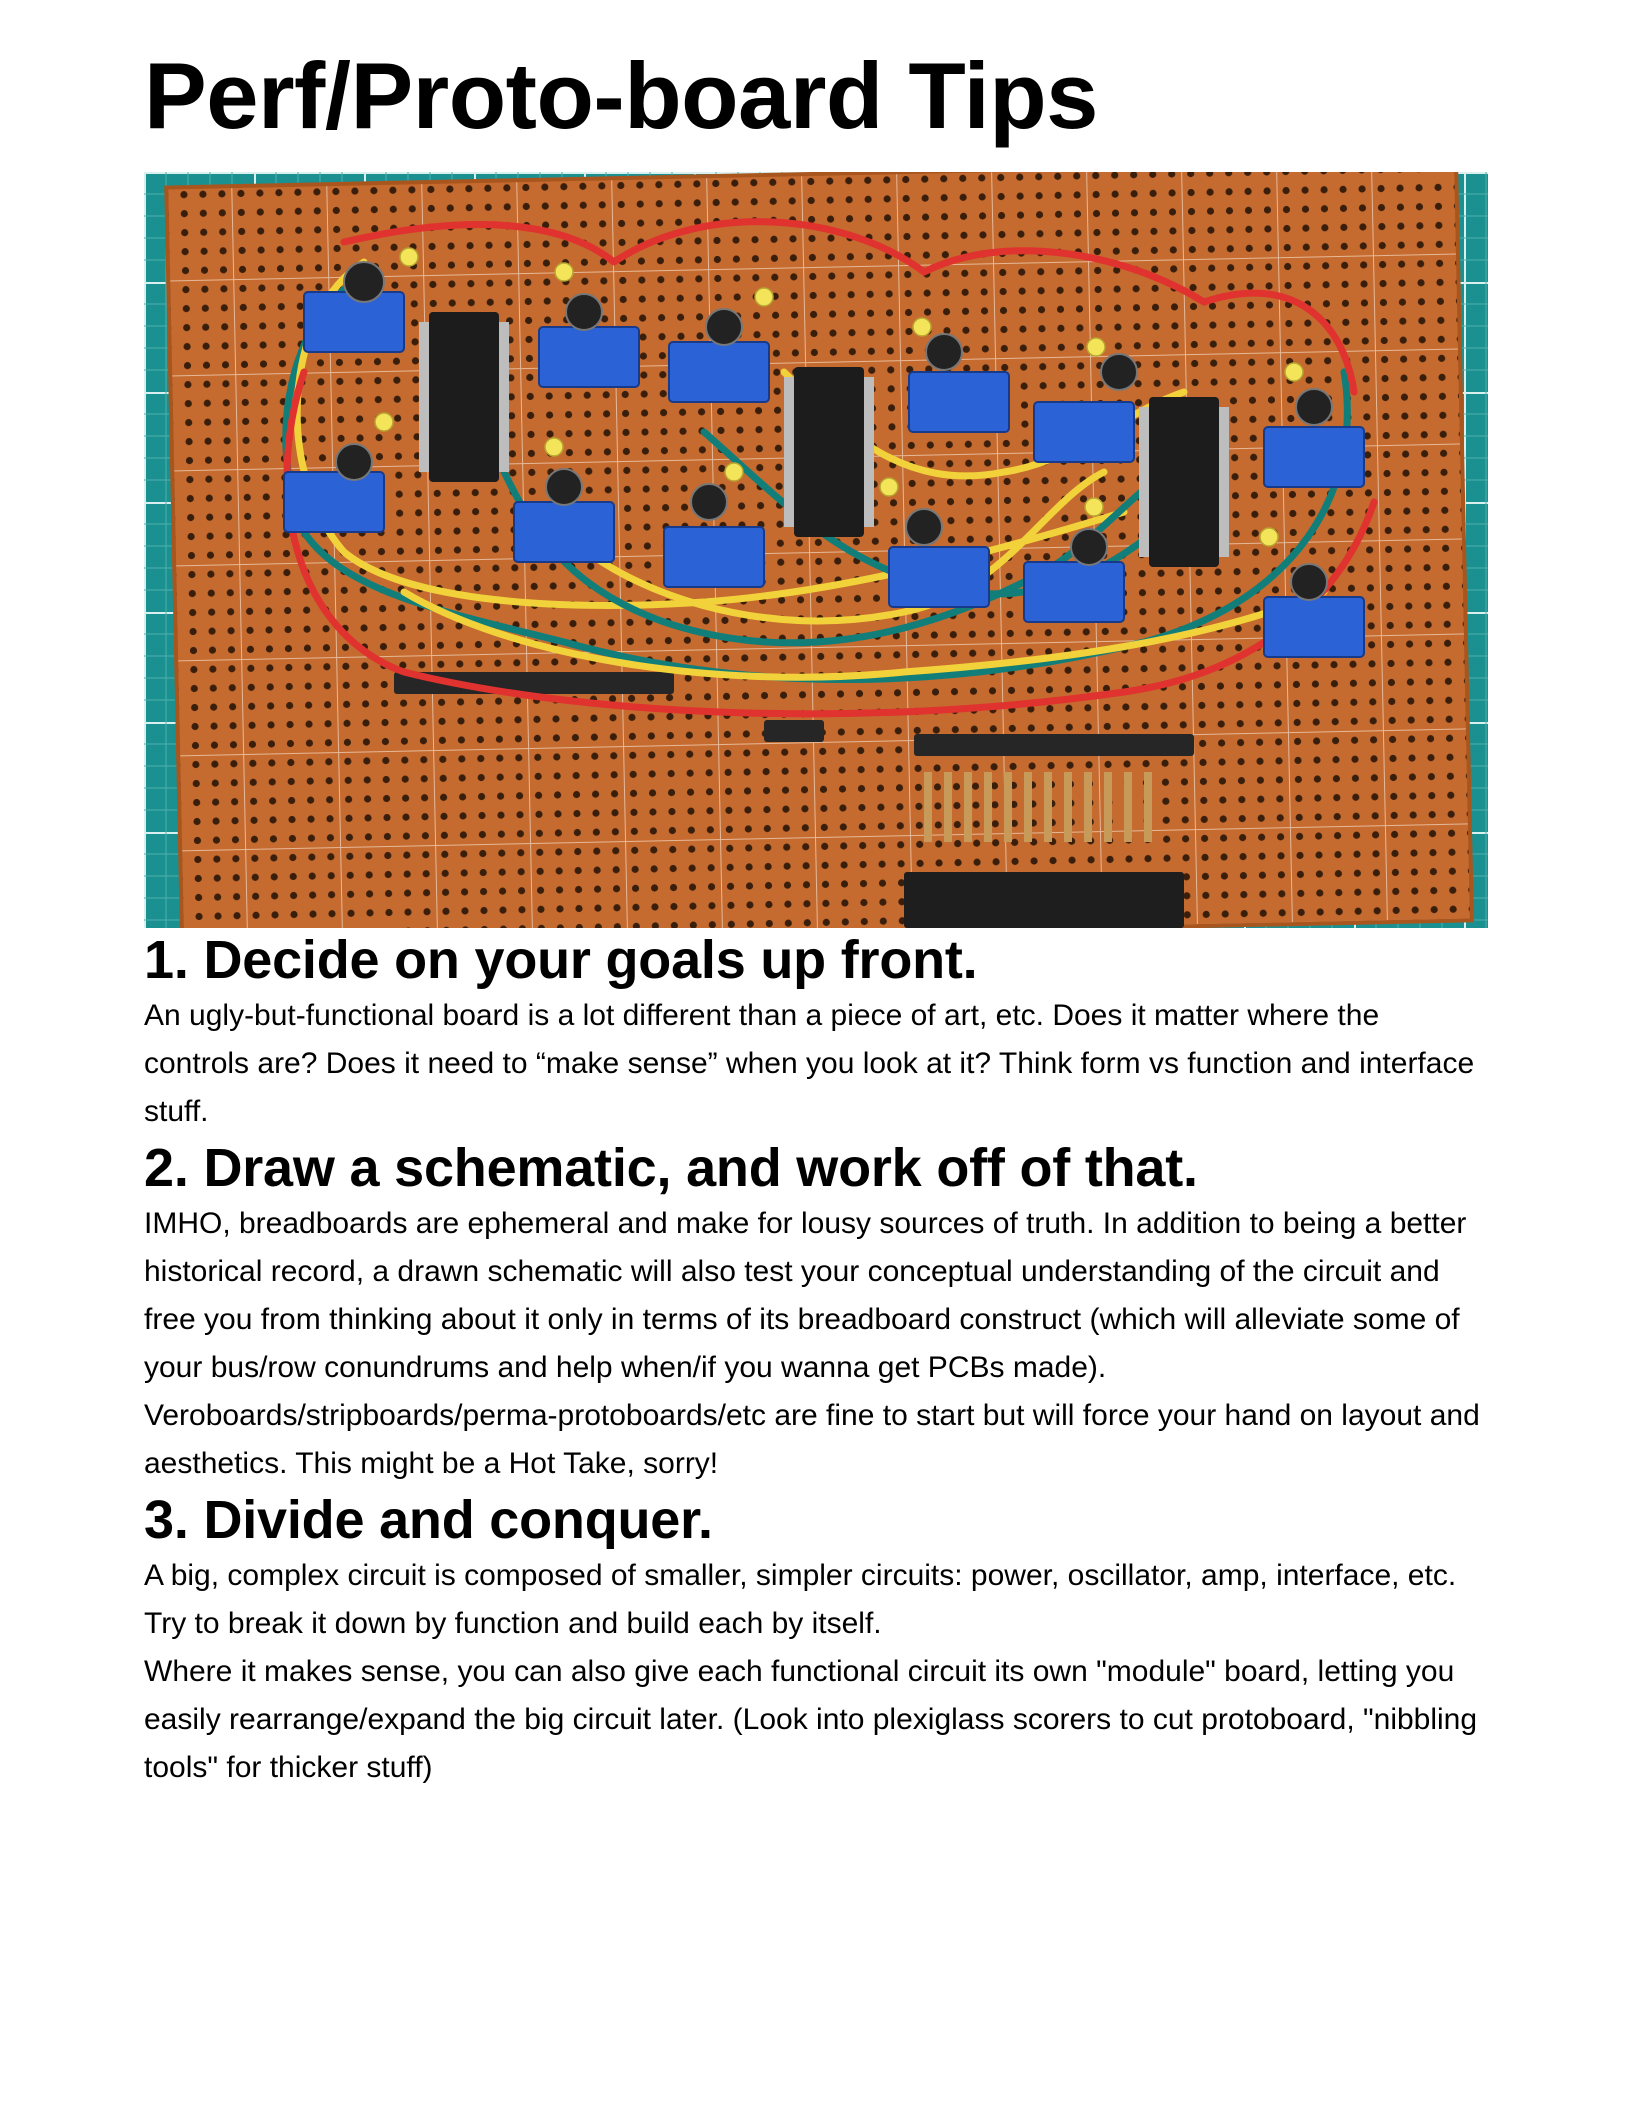 The height and width of the screenshot is (2112, 1632). Describe the element at coordinates (561, 960) in the screenshot. I see `section-heading-goals: 1. Decide on your goals up front.` at that location.